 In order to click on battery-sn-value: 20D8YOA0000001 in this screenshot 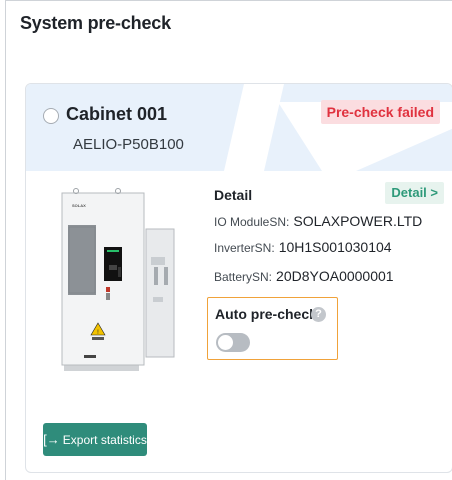, I will do `click(335, 276)`.